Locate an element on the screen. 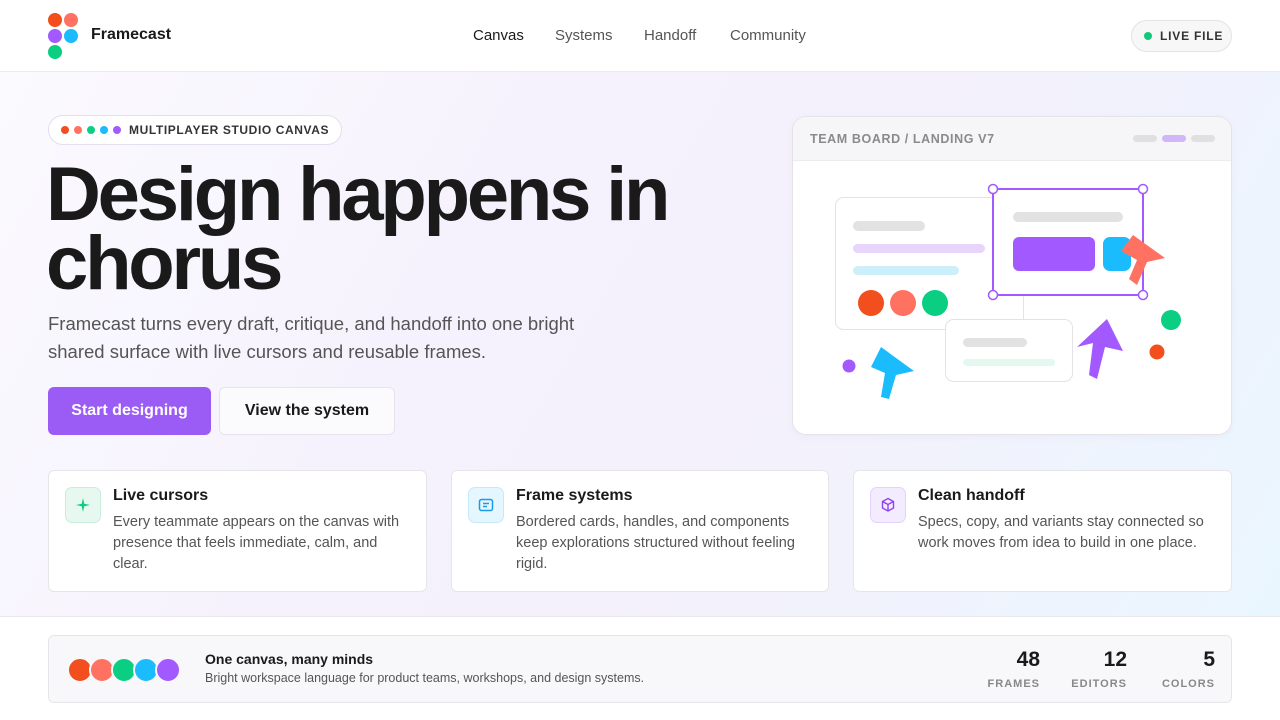 The image size is (1280, 720). view-system-button: View the system is located at coordinates (307, 411).